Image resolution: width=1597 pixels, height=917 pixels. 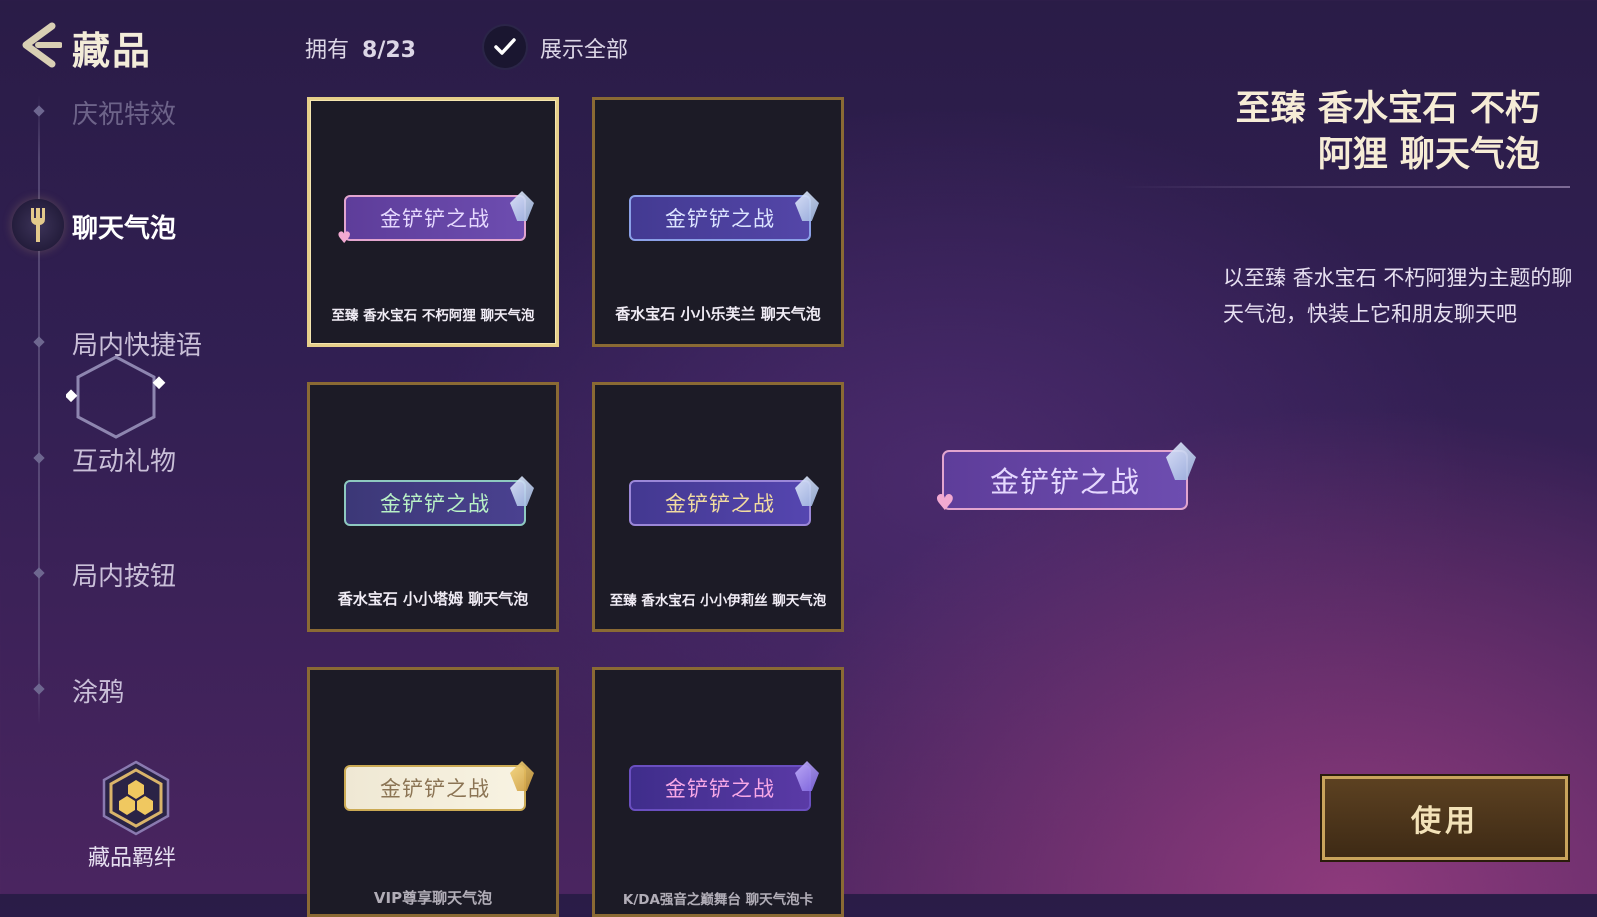 What do you see at coordinates (40, 45) in the screenshot?
I see `back-arrow-icon` at bounding box center [40, 45].